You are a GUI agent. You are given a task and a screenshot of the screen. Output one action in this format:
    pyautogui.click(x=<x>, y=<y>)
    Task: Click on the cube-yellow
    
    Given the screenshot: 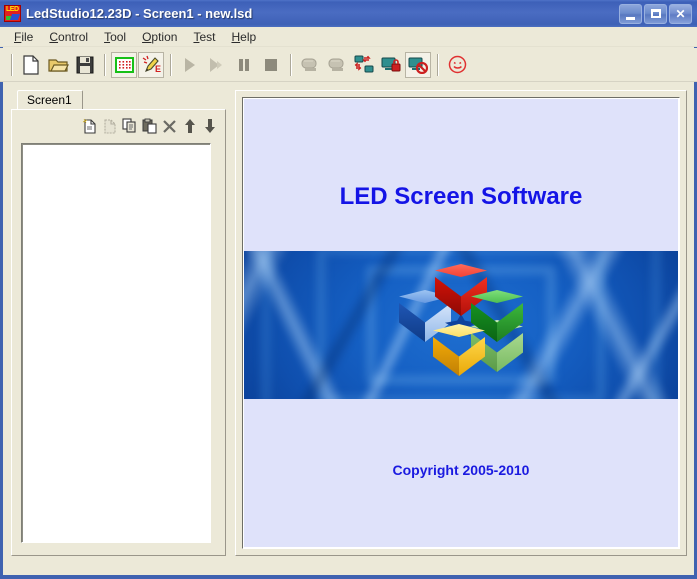 What is the action you would take?
    pyautogui.click(x=459, y=350)
    